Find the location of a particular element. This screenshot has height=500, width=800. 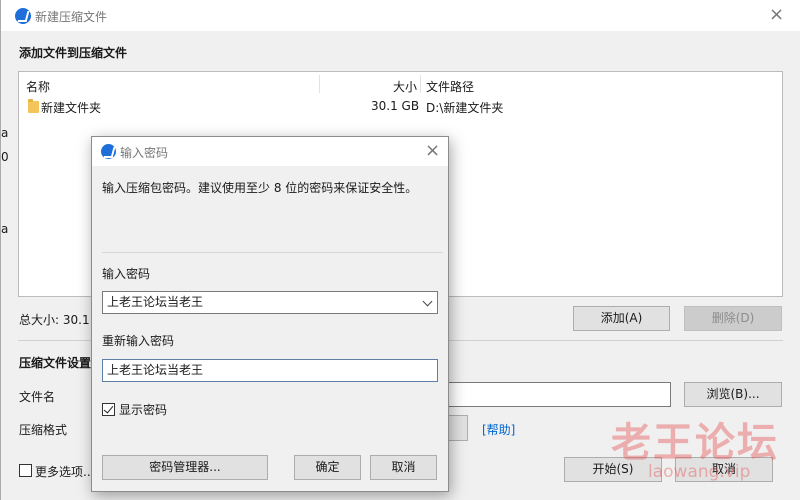

row-name: 新建文件夹 is located at coordinates (71, 108).